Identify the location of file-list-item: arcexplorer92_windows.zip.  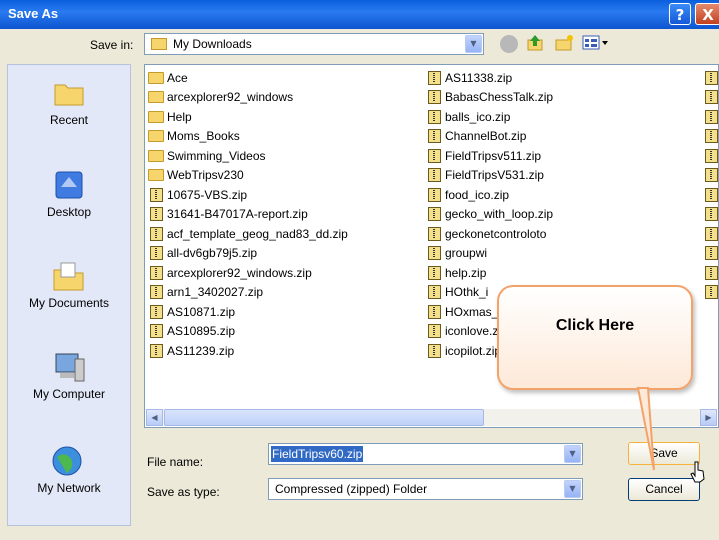
(248, 273).